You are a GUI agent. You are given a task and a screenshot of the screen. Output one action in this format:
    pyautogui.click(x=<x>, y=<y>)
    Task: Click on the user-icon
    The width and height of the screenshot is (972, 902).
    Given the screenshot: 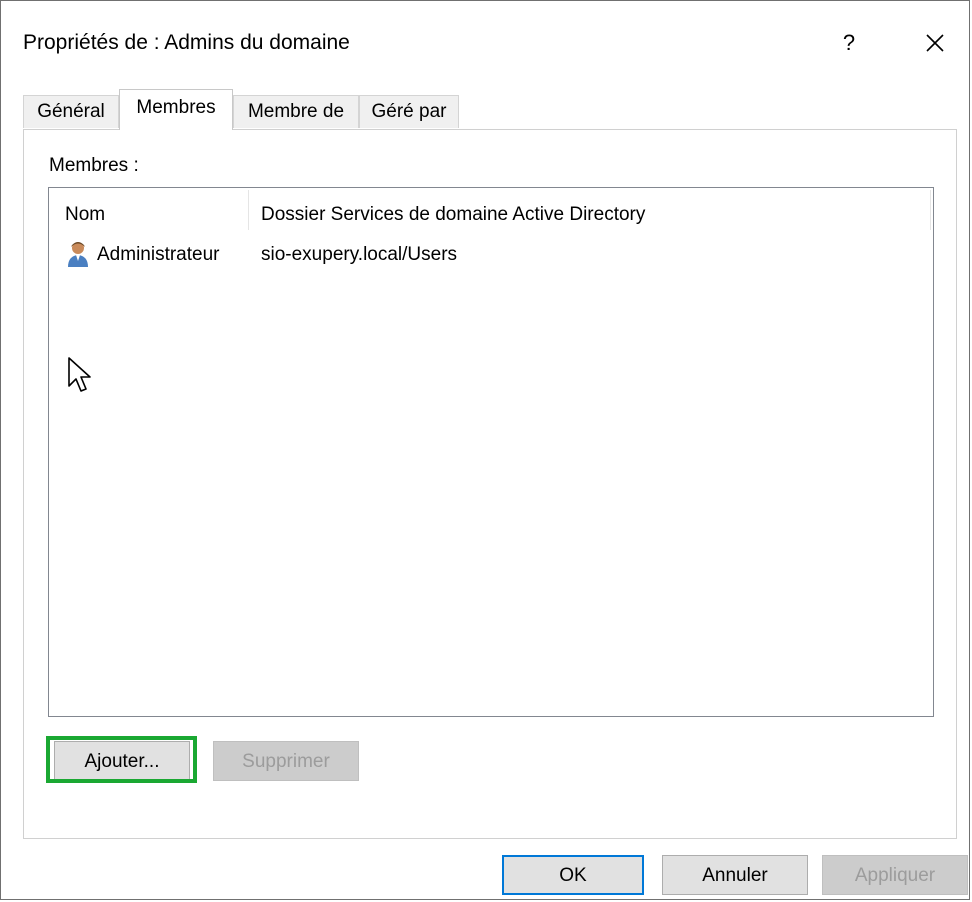 What is the action you would take?
    pyautogui.click(x=78, y=254)
    